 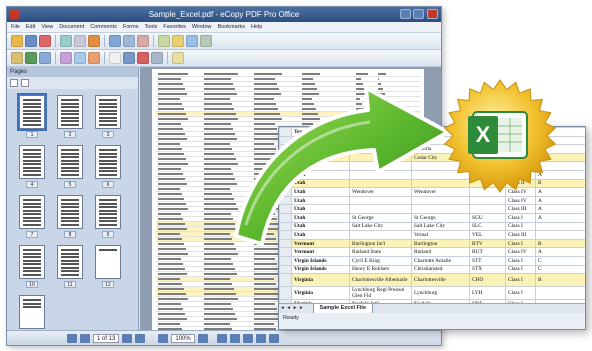 What do you see at coordinates (483, 134) in the screenshot?
I see `svg-text: X` at bounding box center [483, 134].